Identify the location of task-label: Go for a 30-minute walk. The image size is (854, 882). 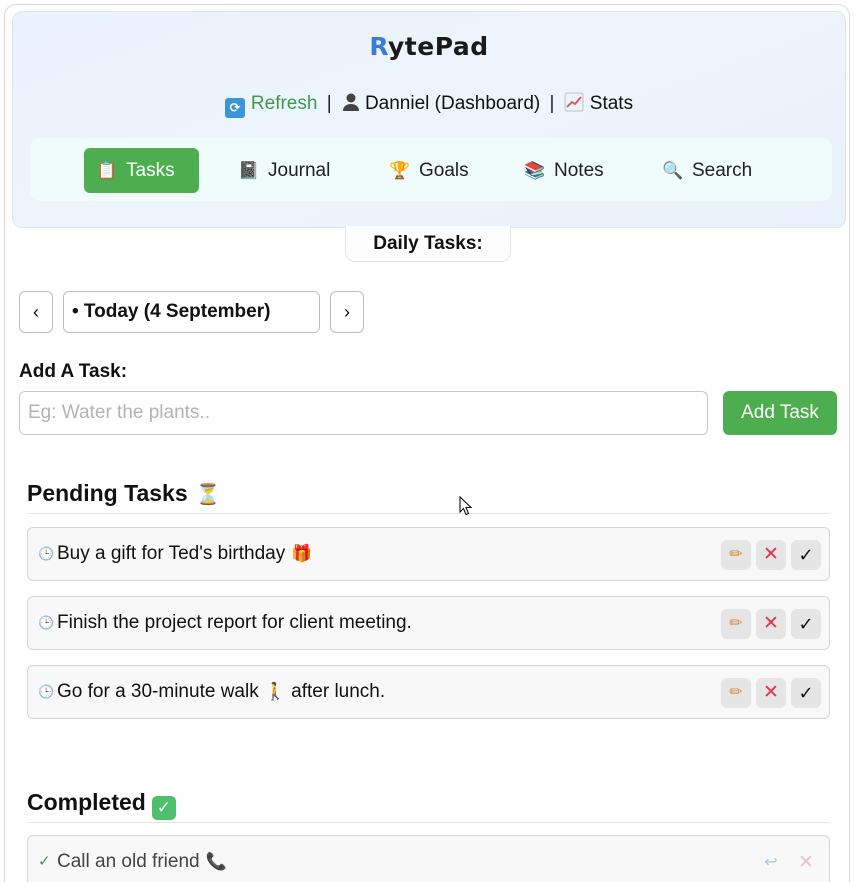
(158, 691).